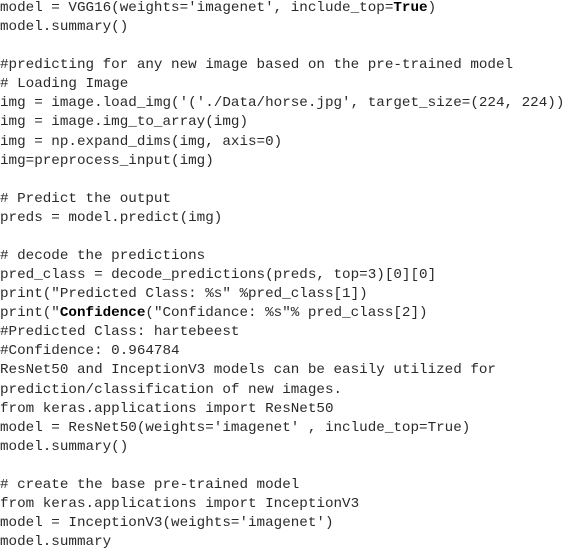  I want to click on code-line: # decode the predictions, so click(282, 256).